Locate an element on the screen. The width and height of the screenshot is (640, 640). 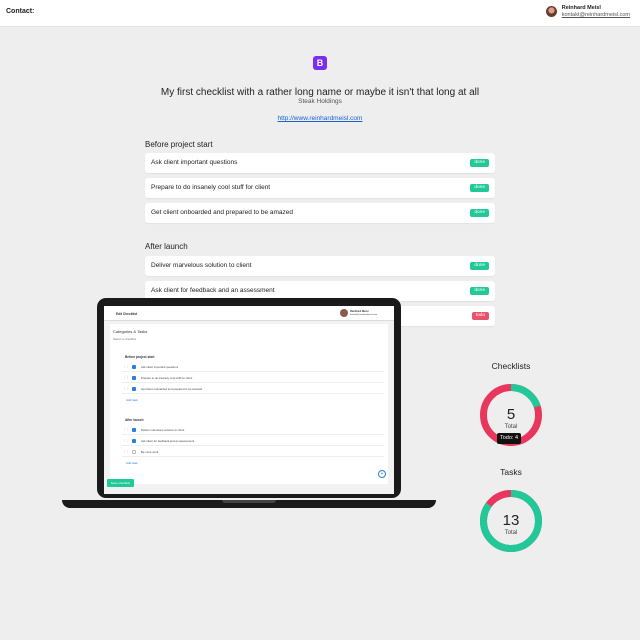
screen-task-row: ⋮⋮ Be more work is located at coordinates (253, 452).